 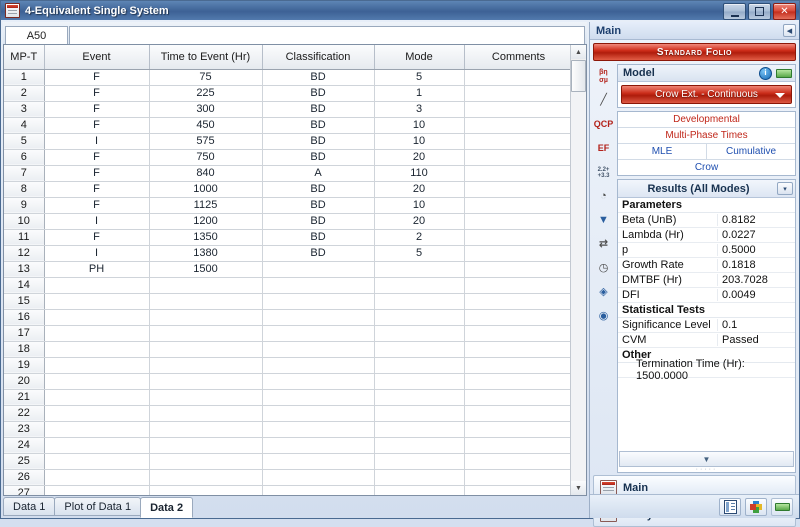 What do you see at coordinates (24, 381) in the screenshot?
I see `row-header-cell: 20` at bounding box center [24, 381].